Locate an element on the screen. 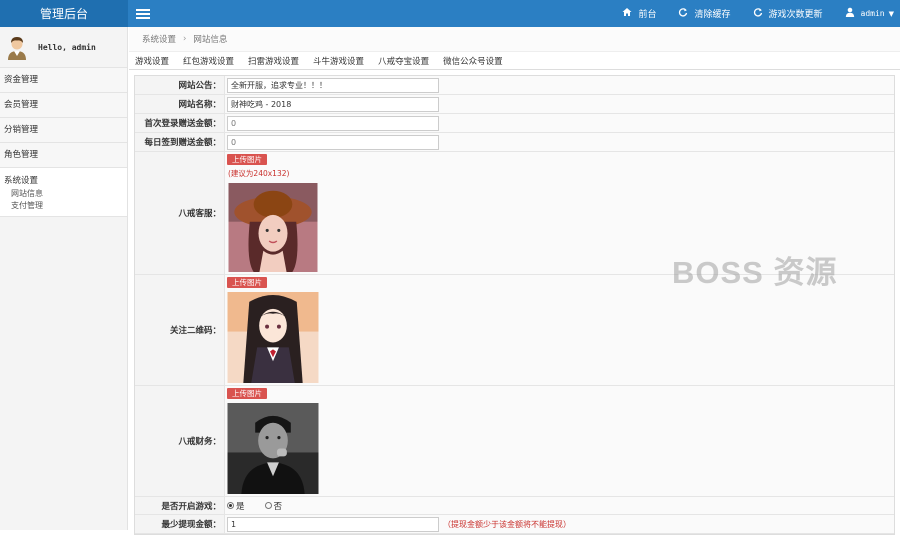  game-enabled-no: 否 is located at coordinates (273, 506).